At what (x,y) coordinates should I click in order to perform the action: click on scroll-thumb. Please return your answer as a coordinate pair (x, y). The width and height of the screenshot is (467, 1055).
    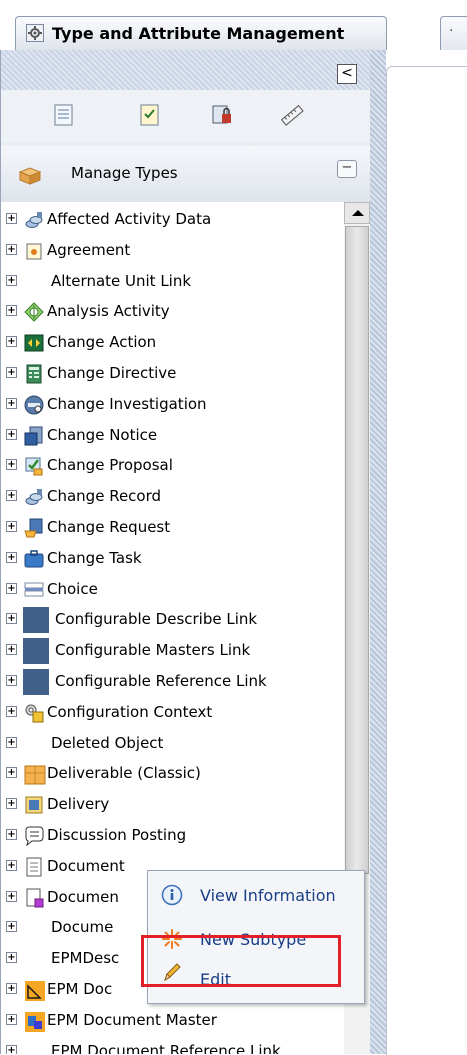
    Looking at the image, I should click on (357, 550).